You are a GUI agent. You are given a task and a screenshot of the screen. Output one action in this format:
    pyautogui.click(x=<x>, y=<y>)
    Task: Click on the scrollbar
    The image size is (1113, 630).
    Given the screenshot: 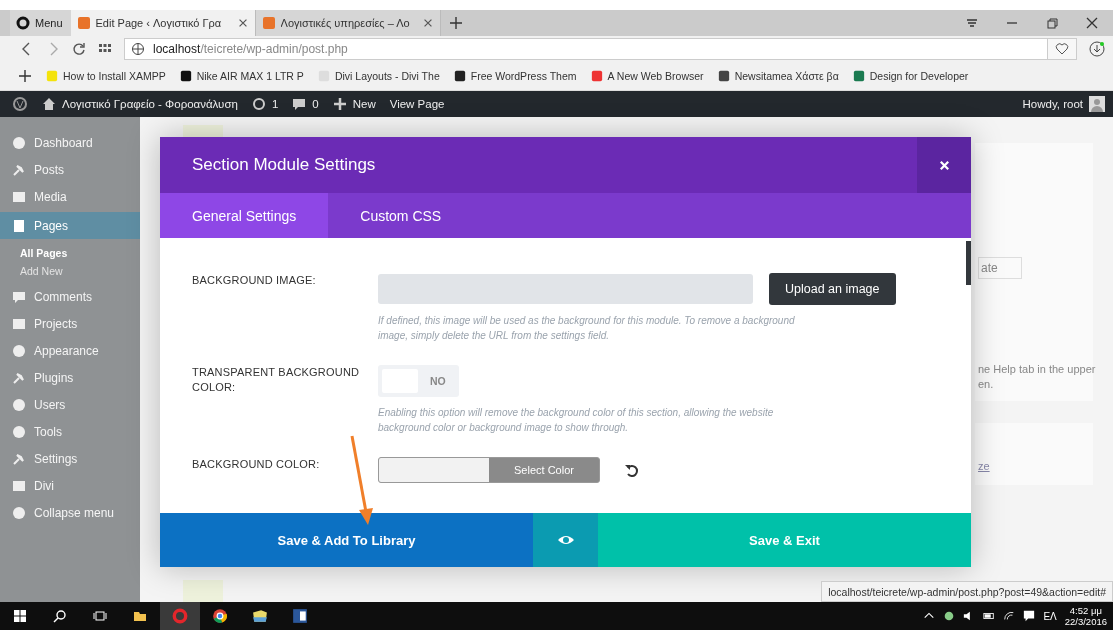 What is the action you would take?
    pyautogui.click(x=968, y=263)
    